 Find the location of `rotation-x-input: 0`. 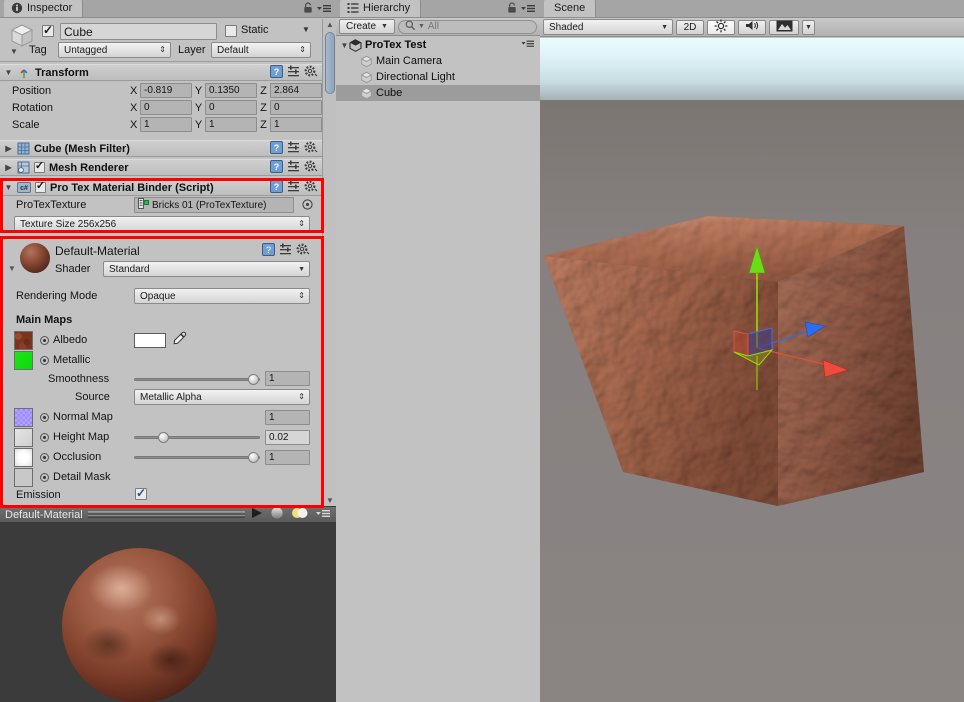

rotation-x-input: 0 is located at coordinates (166, 107).